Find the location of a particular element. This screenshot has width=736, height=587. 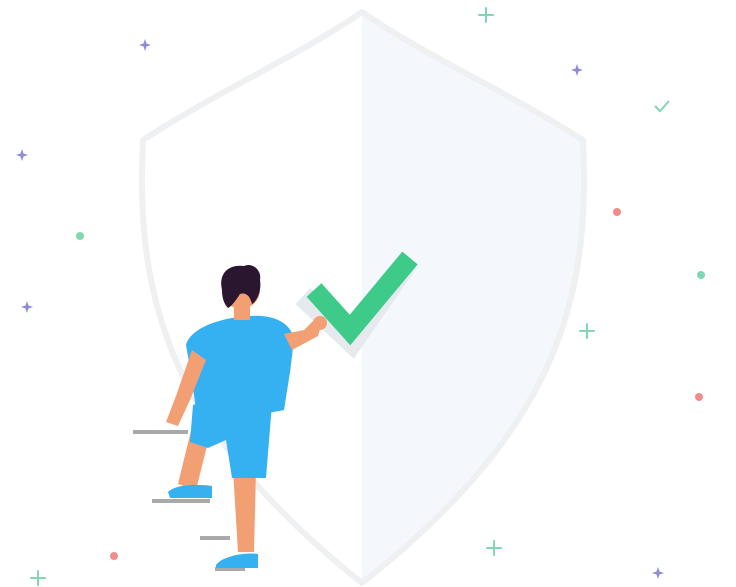

person-back-shoe is located at coordinates (190, 491).